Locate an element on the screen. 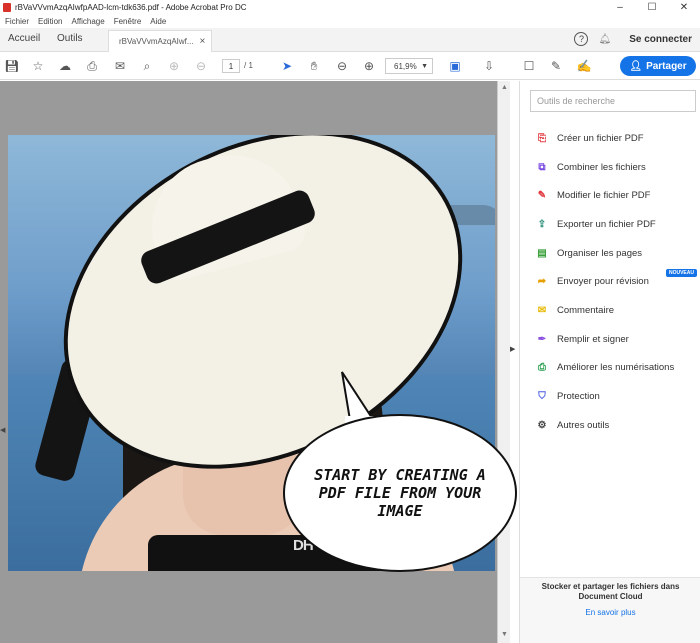 The height and width of the screenshot is (643, 700). create-pdf-icon: ⎘ is located at coordinates (542, 138).